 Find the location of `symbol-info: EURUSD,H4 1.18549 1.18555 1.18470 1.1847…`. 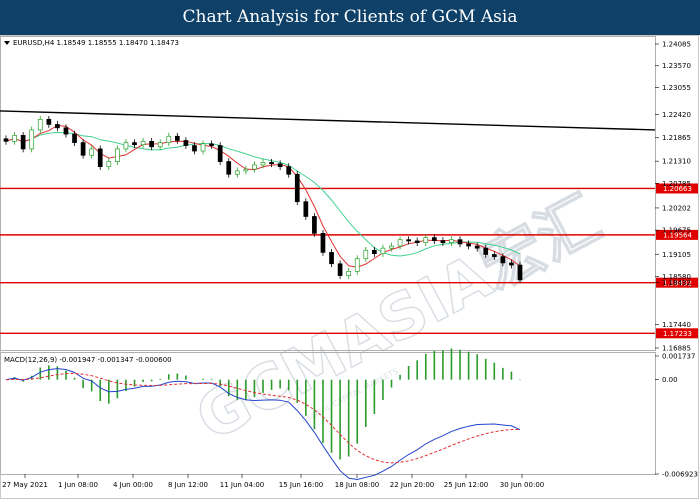

symbol-info: EURUSD,H4 1.18549 1.18555 1.18470 1.1847… is located at coordinates (91, 43).